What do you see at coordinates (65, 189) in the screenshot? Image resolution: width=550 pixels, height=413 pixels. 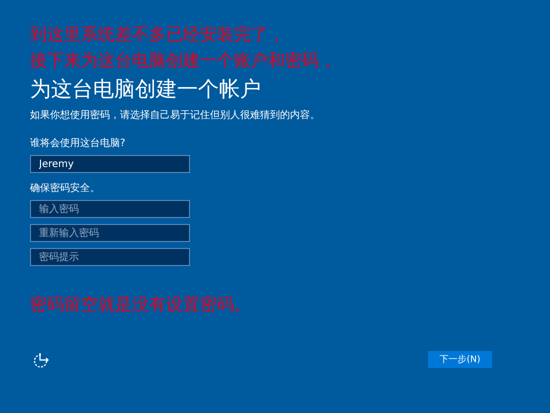 I see `field-label: 确保密码安全。` at bounding box center [65, 189].